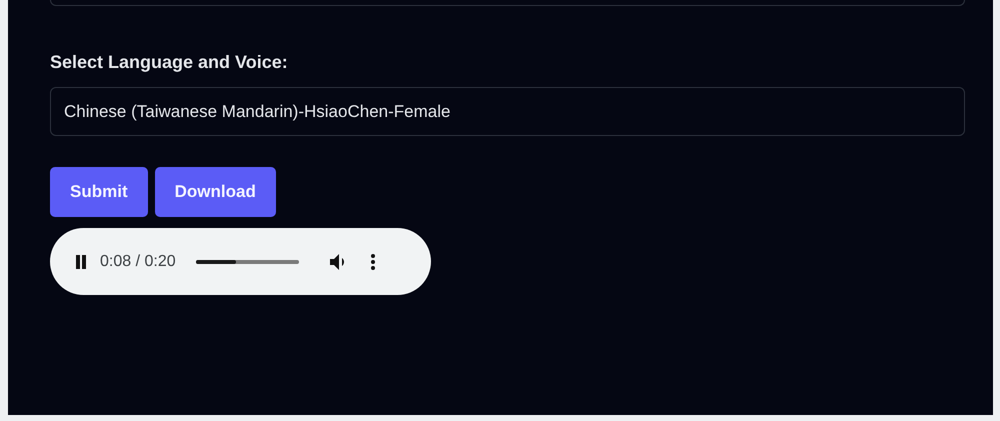  I want to click on text-field, so click(507, 3).